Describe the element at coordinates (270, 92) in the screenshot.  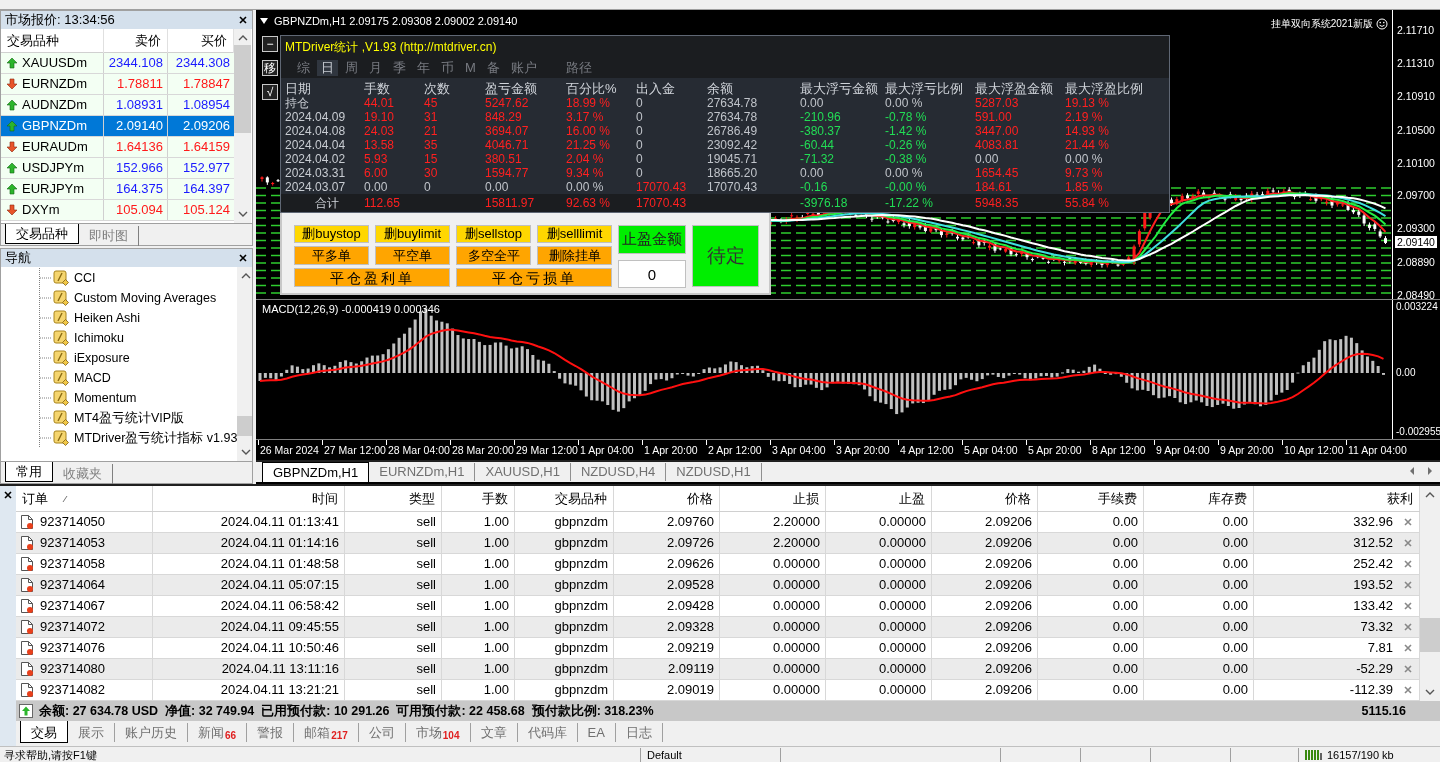
I see `side-button: √` at that location.